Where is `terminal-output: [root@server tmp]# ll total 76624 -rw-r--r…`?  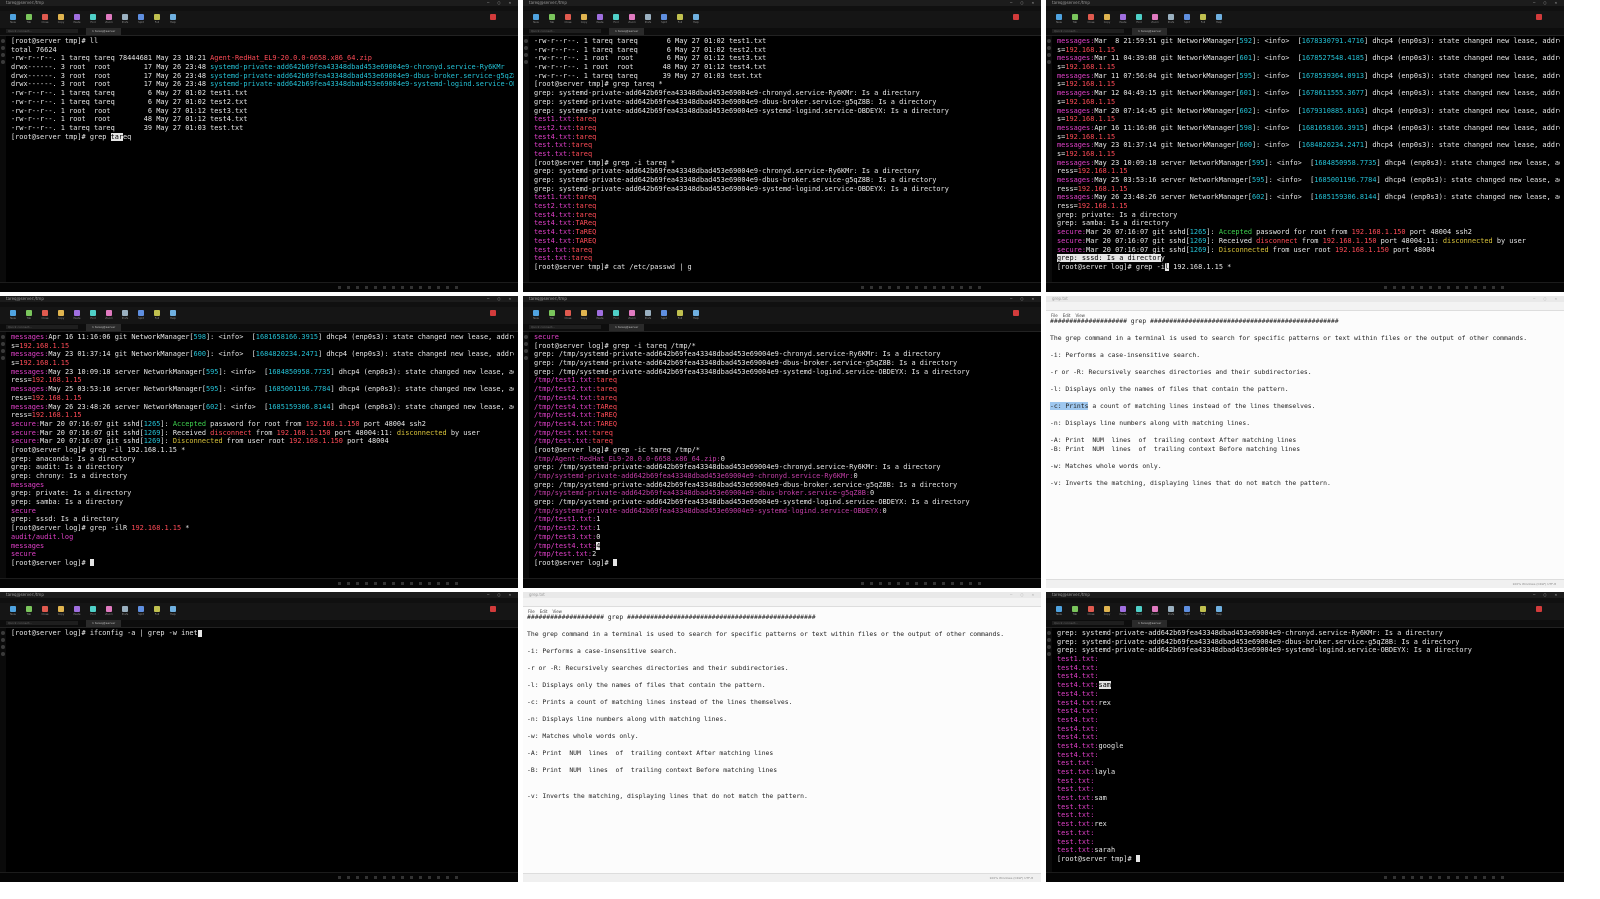 terminal-output: [root@server tmp]# ll total 76624 -rw-r--r… is located at coordinates (262, 159).